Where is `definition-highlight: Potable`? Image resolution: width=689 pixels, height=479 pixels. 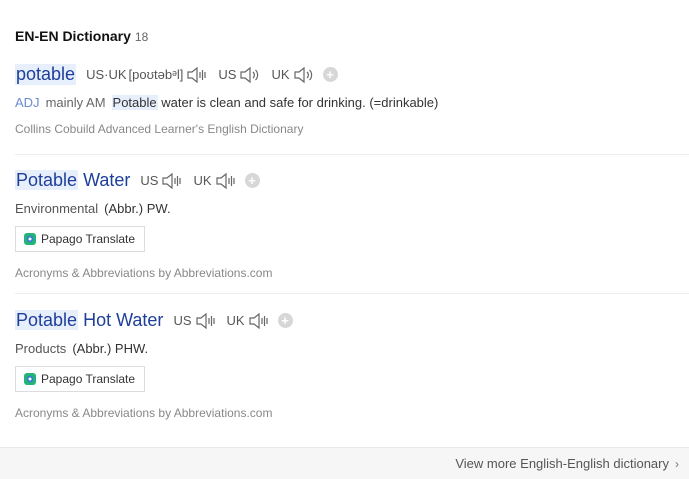
definition-highlight: Potable is located at coordinates (134, 102).